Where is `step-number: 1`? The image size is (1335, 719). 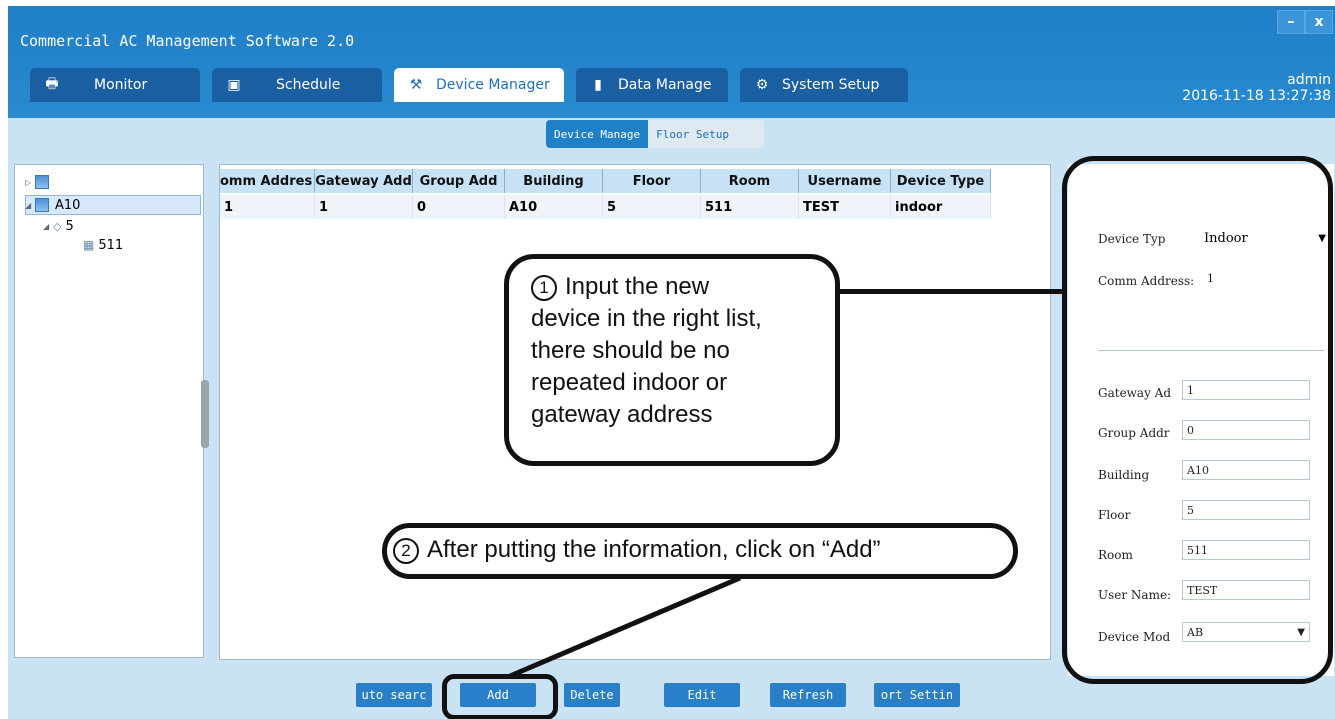 step-number: 1 is located at coordinates (544, 287).